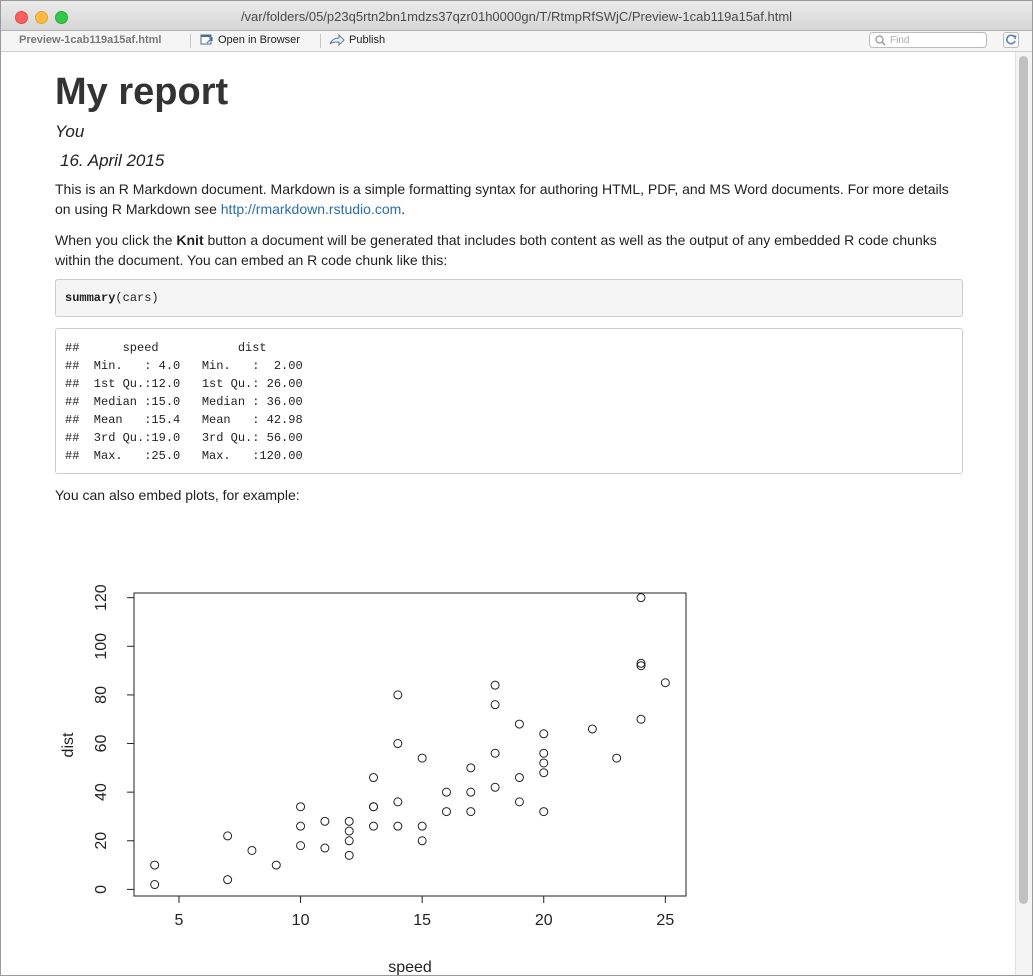  I want to click on search-icon, so click(880, 40).